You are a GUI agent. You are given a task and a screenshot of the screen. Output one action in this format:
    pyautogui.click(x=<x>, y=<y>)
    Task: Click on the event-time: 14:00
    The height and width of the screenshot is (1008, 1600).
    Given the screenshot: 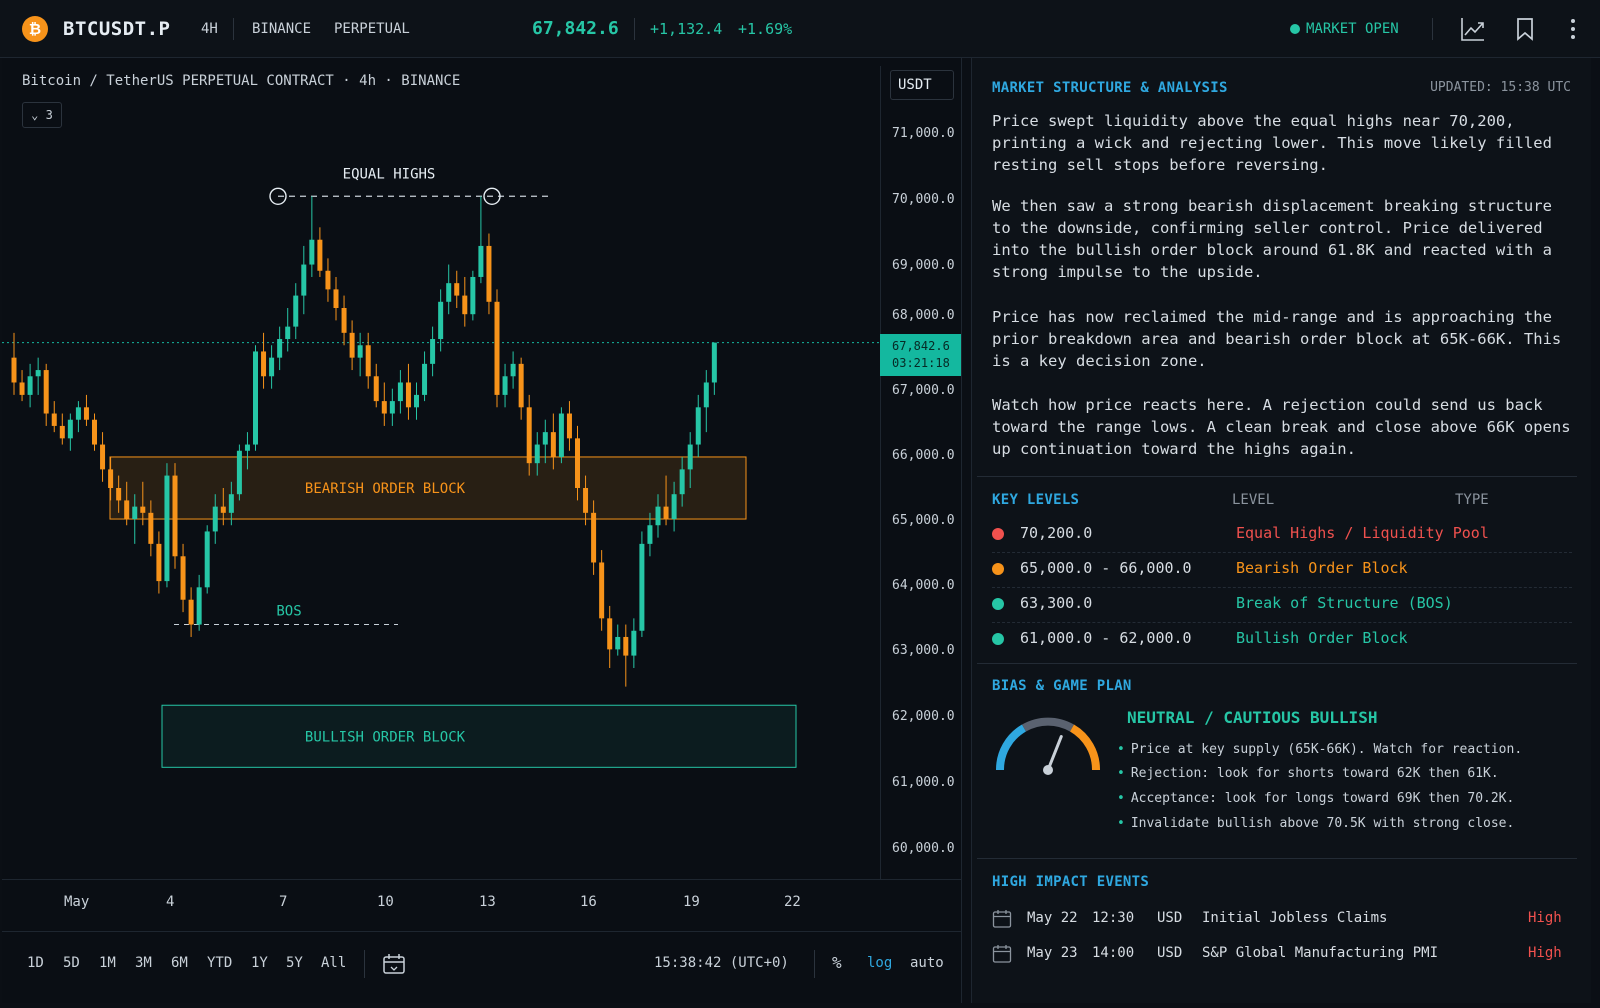 What is the action you would take?
    pyautogui.click(x=1113, y=953)
    